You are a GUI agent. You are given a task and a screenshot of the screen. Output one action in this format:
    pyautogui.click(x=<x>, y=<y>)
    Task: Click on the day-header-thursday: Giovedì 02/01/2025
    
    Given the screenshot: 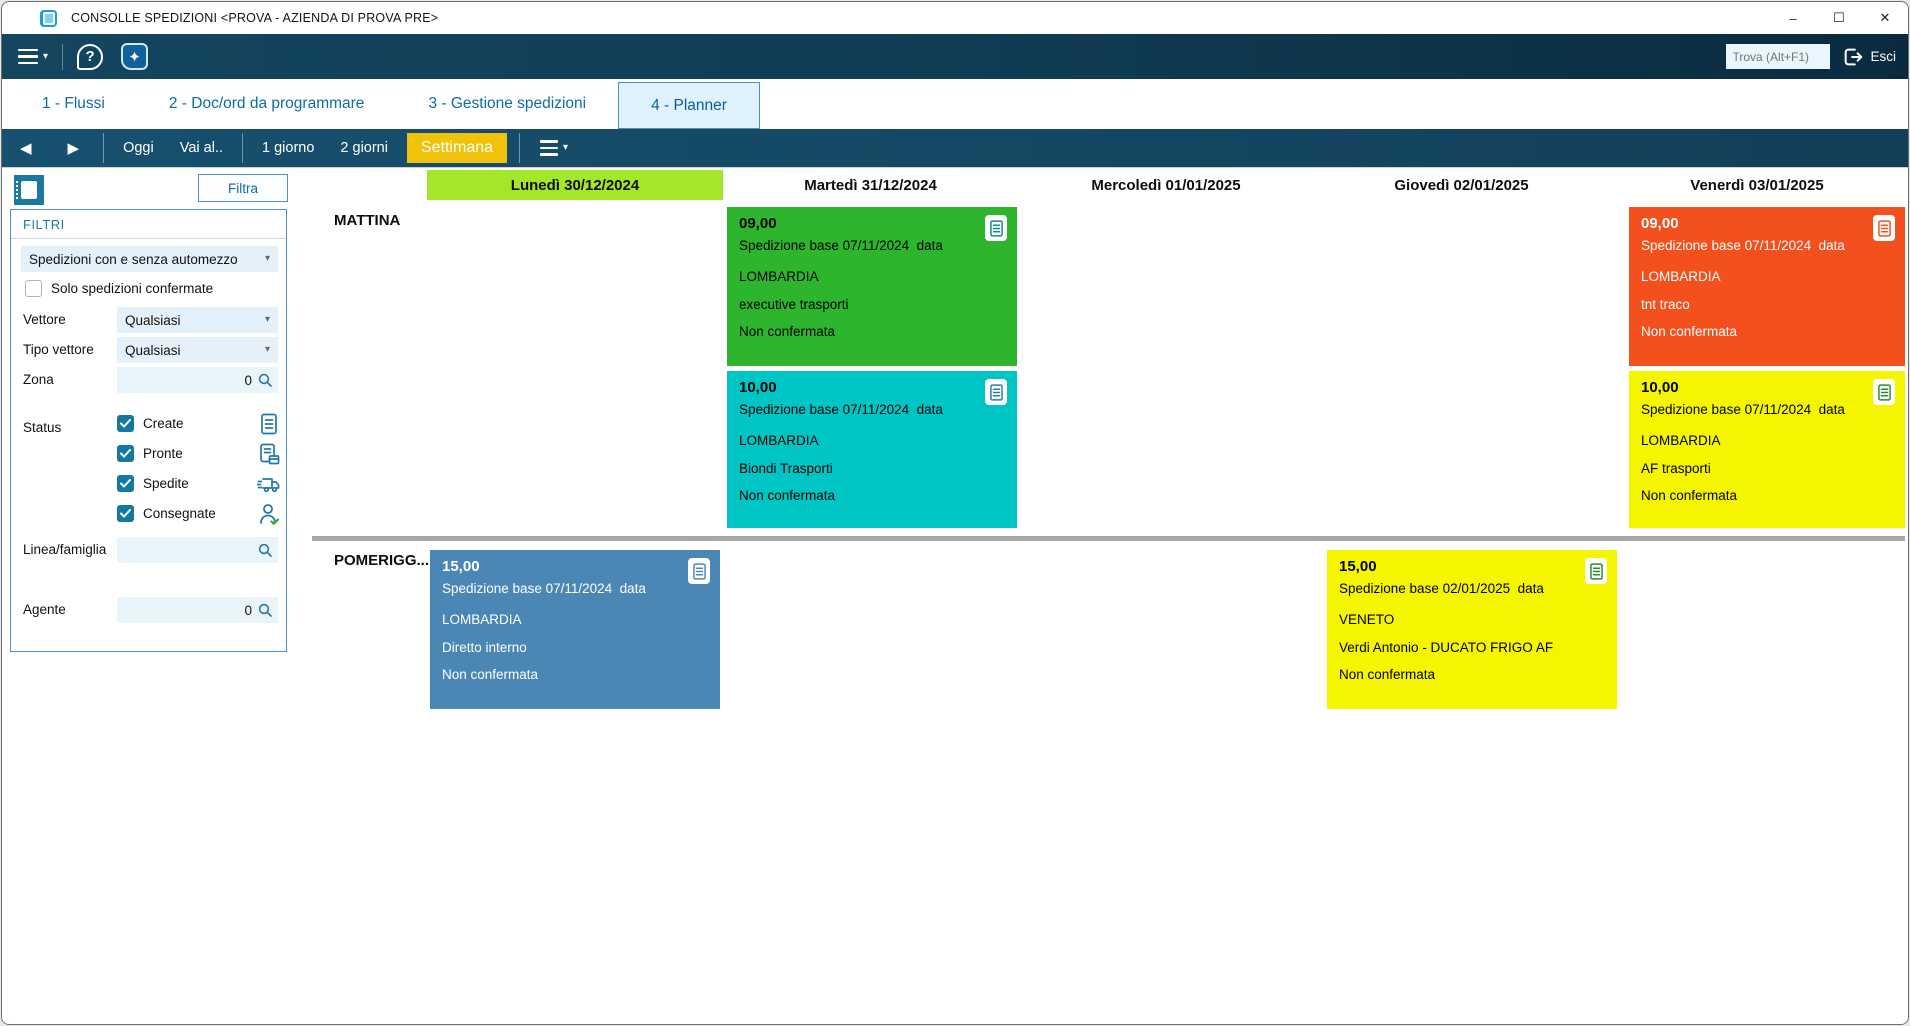 What is the action you would take?
    pyautogui.click(x=1461, y=185)
    